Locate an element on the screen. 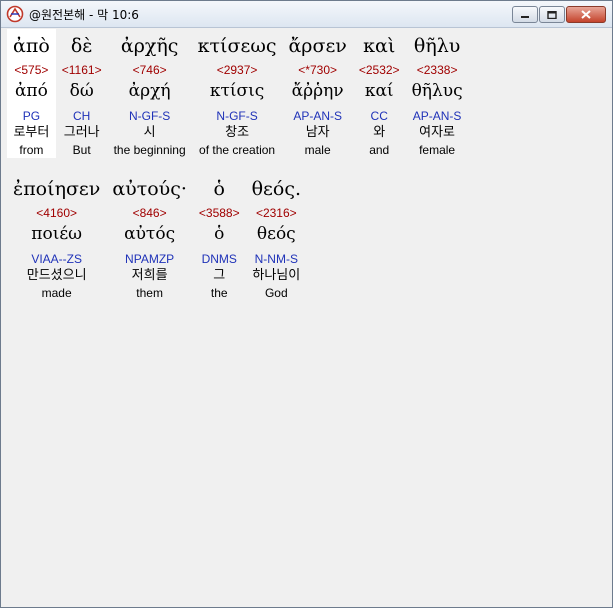 The image size is (613, 608). lemma: δώ is located at coordinates (81, 91).